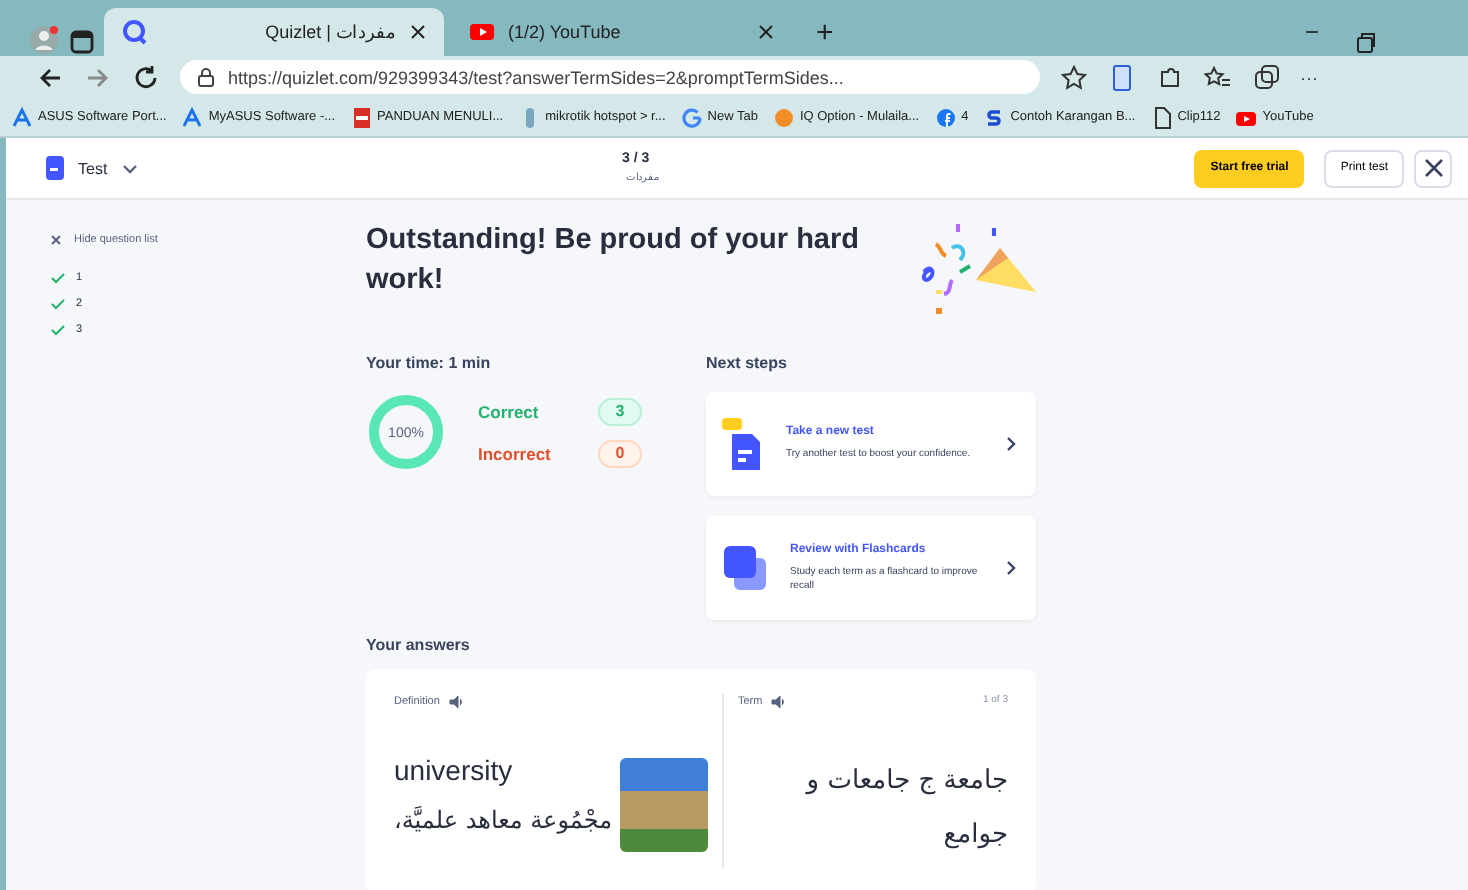 The width and height of the screenshot is (1468, 890). Describe the element at coordinates (783, 117) in the screenshot. I see `iq-option-logo-icon` at that location.